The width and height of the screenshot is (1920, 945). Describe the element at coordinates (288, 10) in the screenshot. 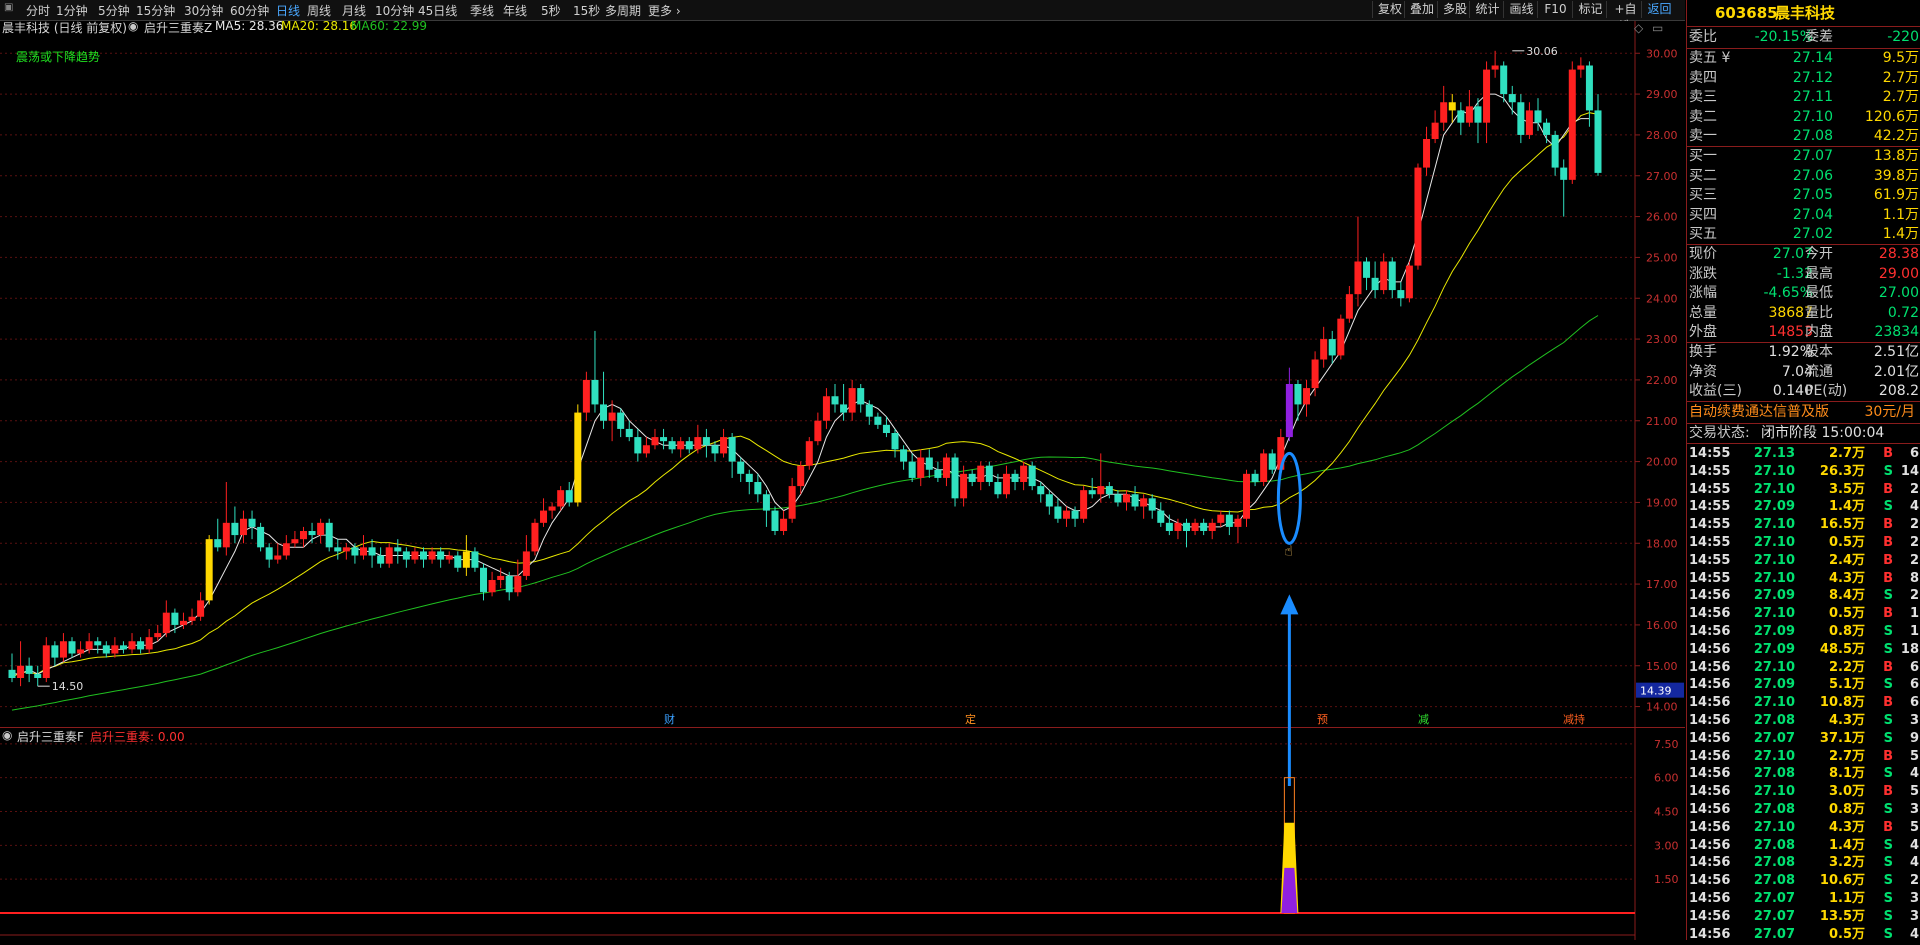

I see `timeframe-tab: 日线` at that location.